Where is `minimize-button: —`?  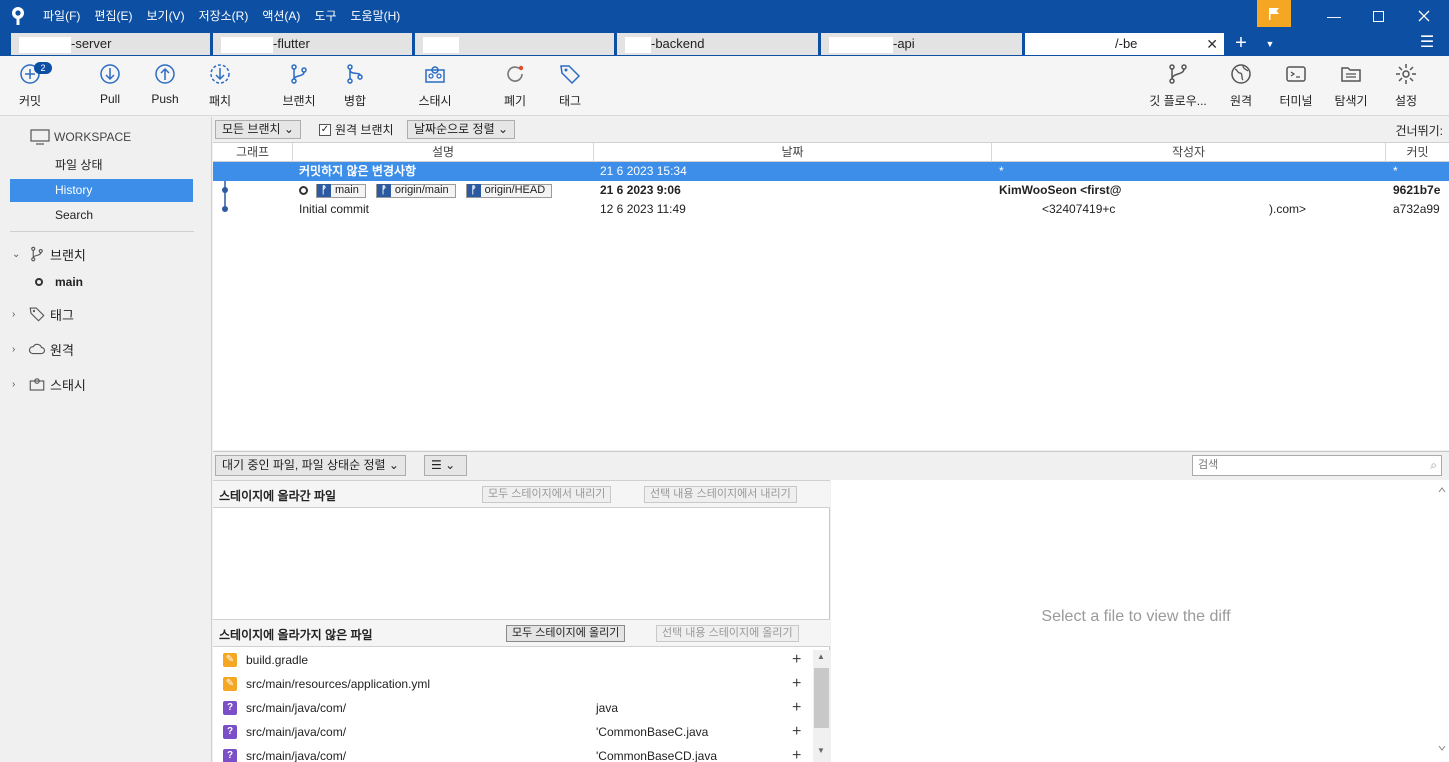 minimize-button: — is located at coordinates (1334, 16).